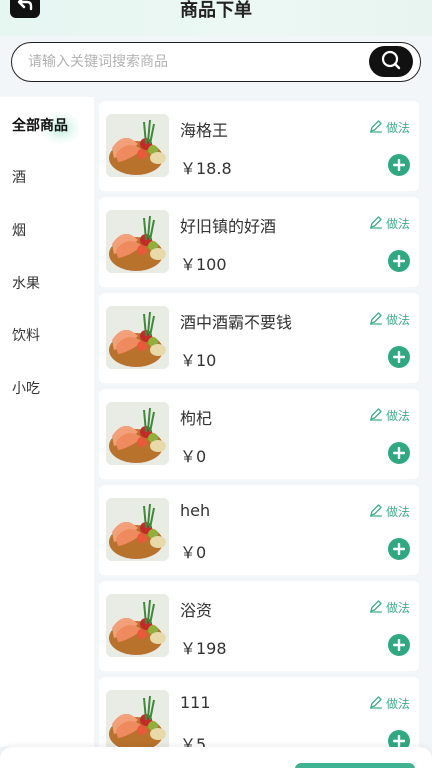  What do you see at coordinates (195, 702) in the screenshot?
I see `product-name: 111` at bounding box center [195, 702].